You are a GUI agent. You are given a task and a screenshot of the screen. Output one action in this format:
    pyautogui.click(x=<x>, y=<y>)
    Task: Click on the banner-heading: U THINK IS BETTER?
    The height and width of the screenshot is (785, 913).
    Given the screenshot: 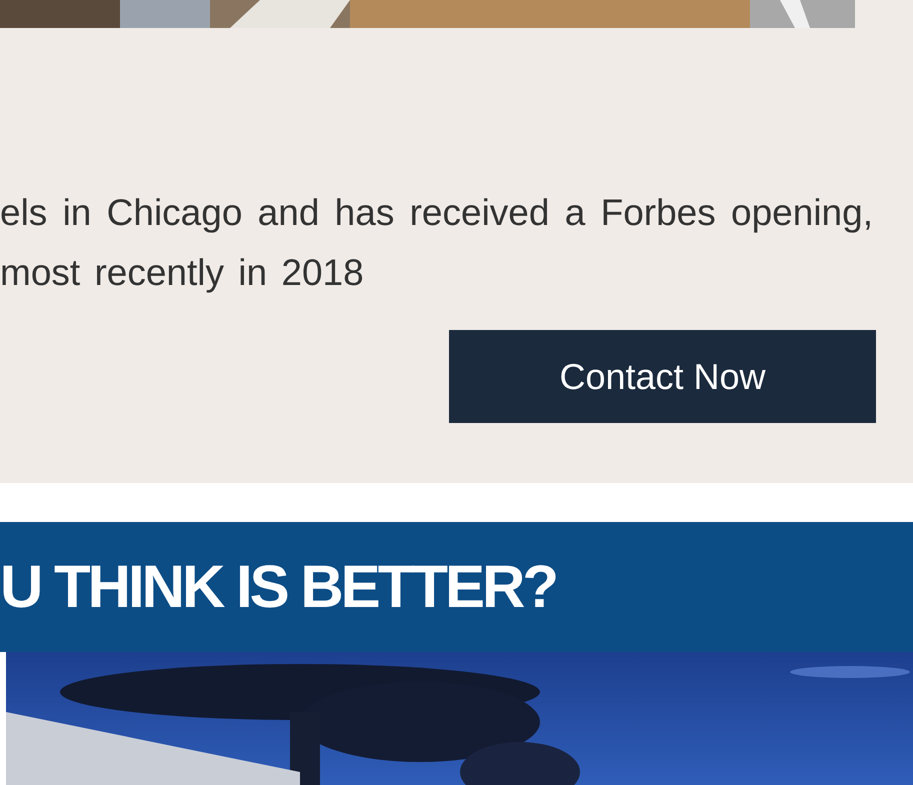 What is the action you would take?
    pyautogui.click(x=278, y=587)
    